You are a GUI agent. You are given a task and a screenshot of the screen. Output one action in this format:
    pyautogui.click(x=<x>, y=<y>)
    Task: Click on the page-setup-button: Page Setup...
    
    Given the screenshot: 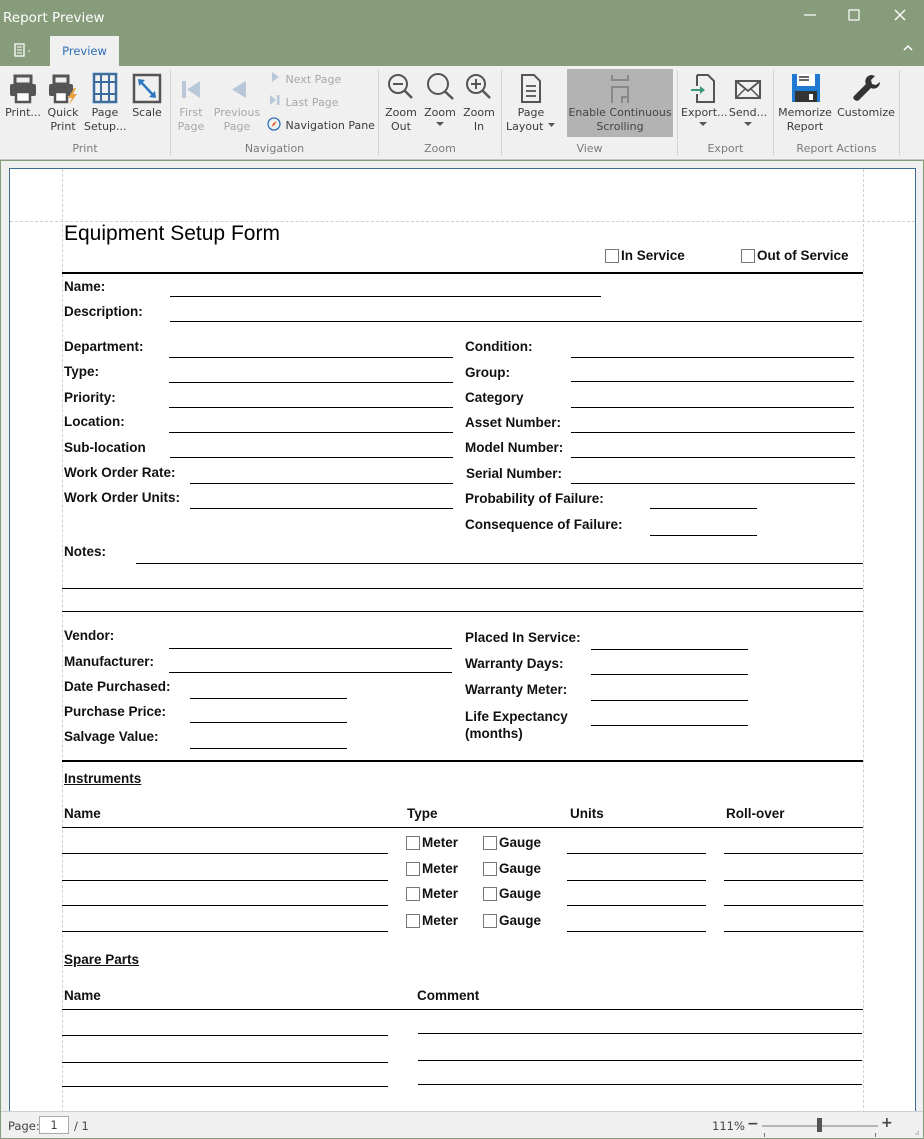 What is the action you would take?
    pyautogui.click(x=105, y=103)
    